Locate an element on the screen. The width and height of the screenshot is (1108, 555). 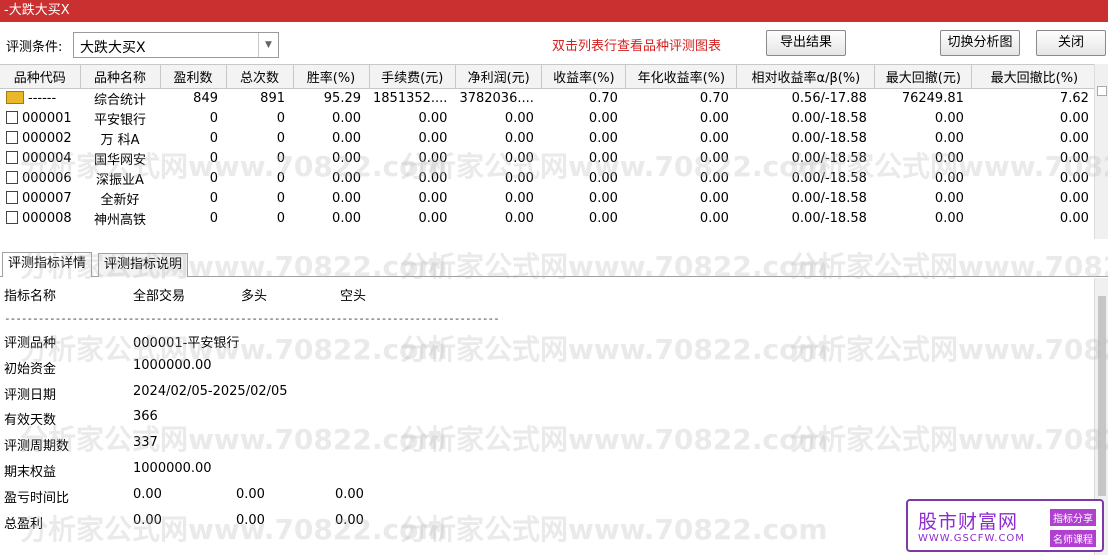
table-scrollbar is located at coordinates (1101, 151).